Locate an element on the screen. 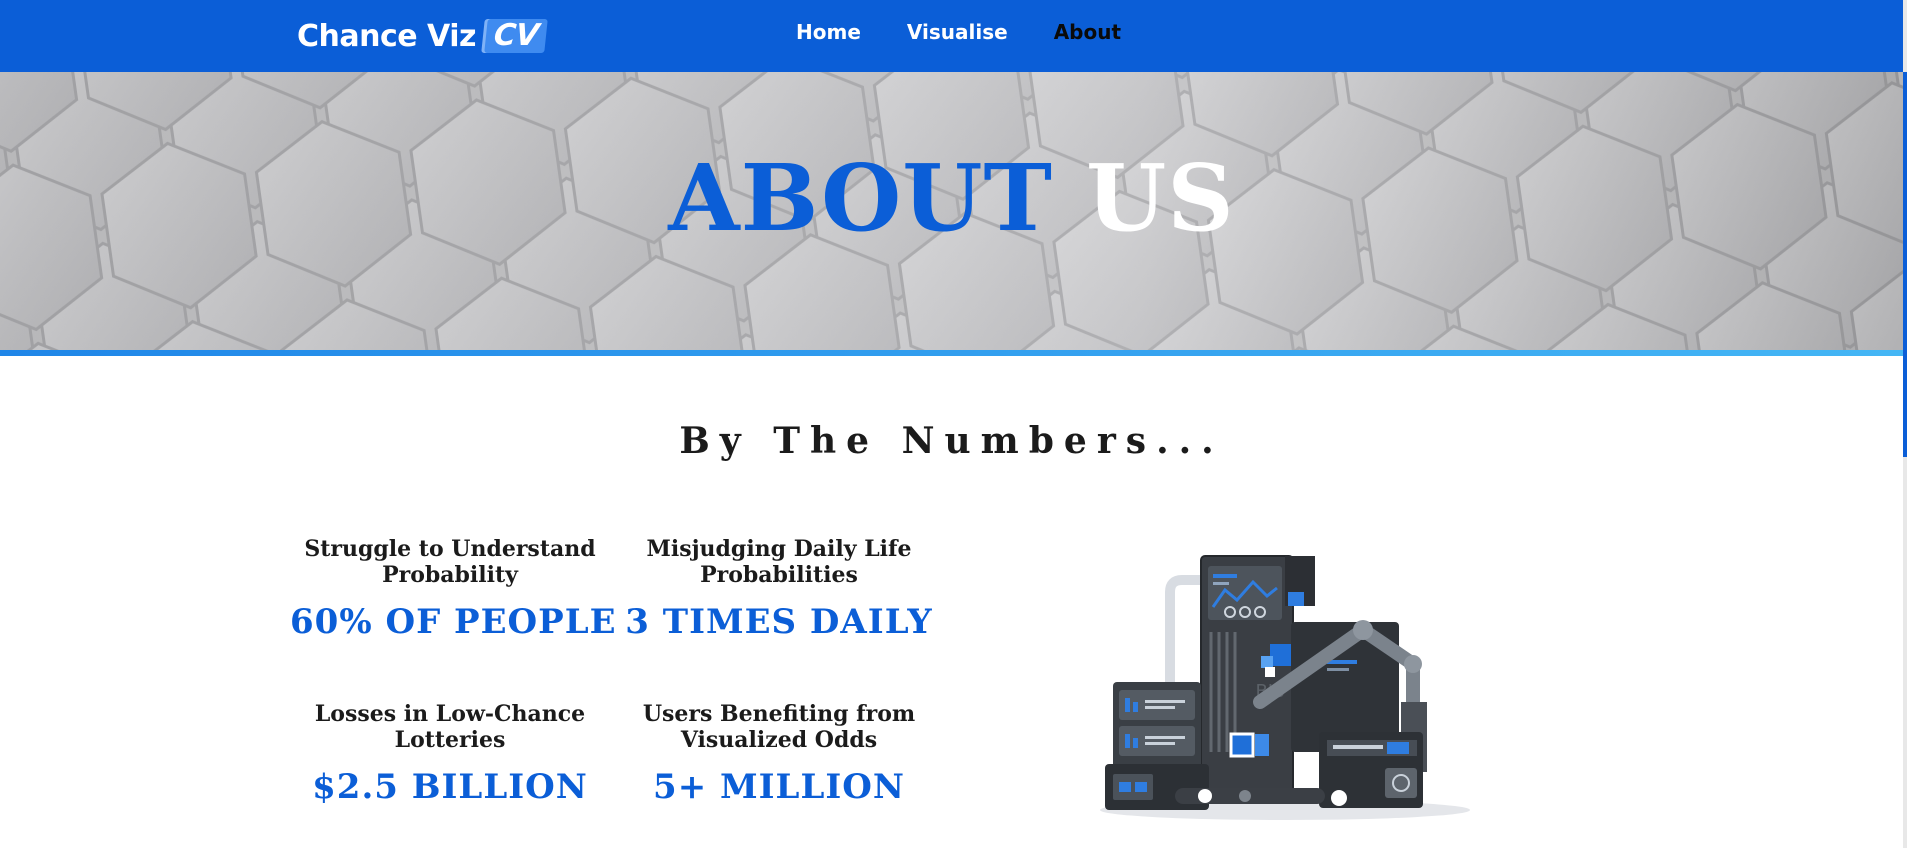 The image size is (1907, 848). stat-label: Misjudging Daily Life Probabilities is located at coordinates (779, 562).